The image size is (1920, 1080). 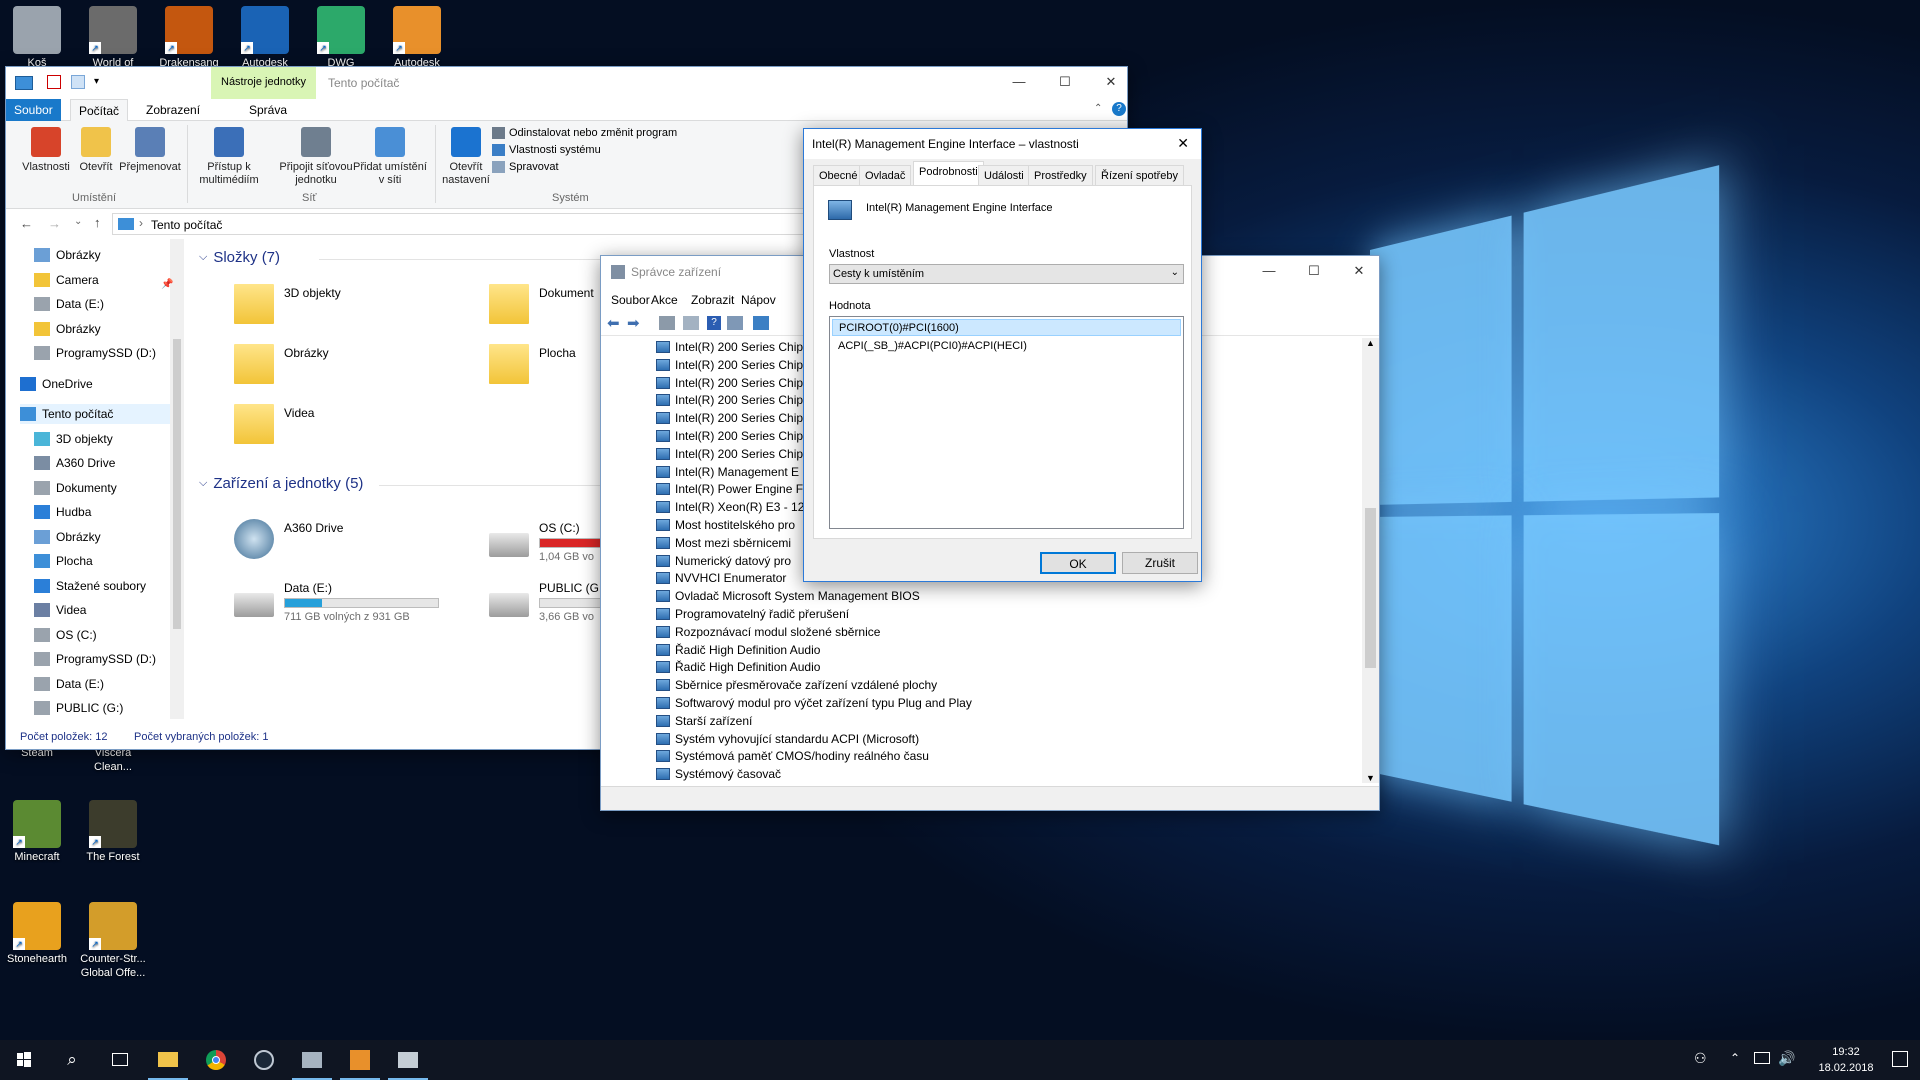 I want to click on device-tree-item: Ovladač Microsoft System Management BIOS, so click(x=788, y=596).